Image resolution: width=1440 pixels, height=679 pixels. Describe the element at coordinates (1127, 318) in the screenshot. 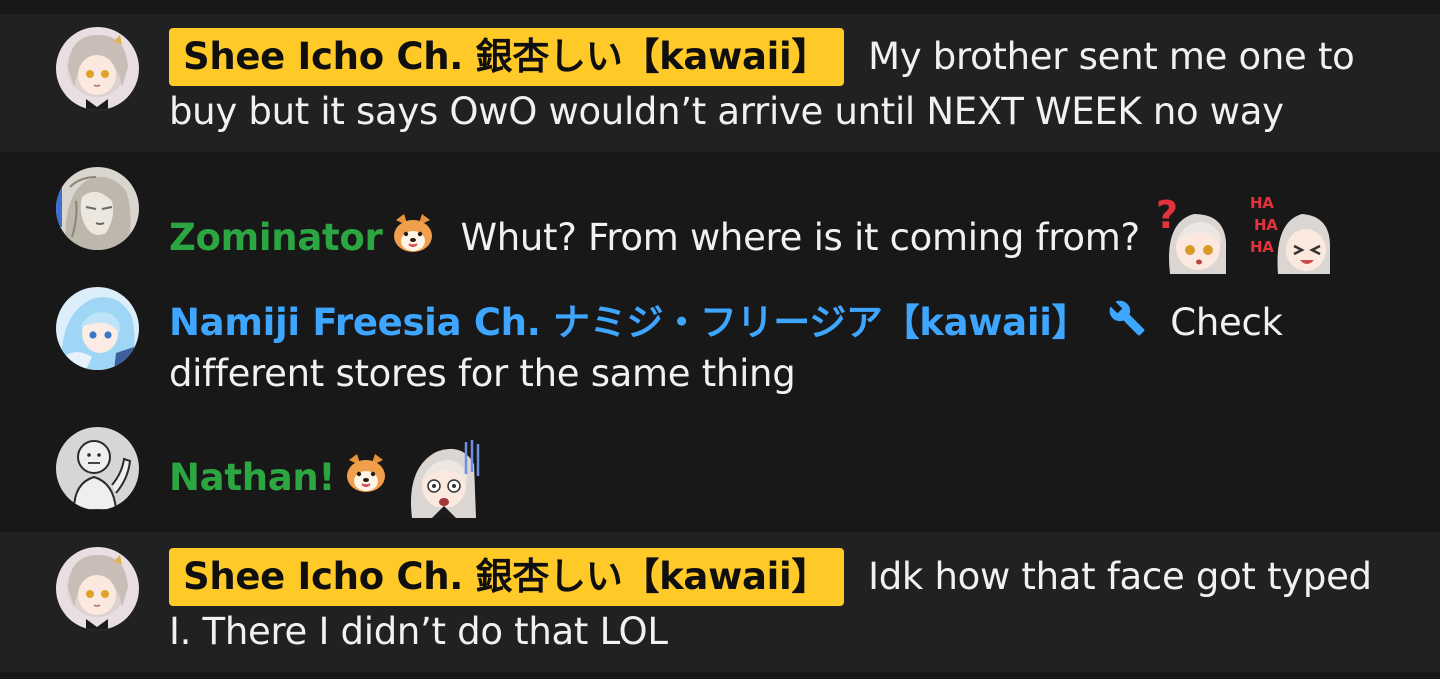

I see `wrench-icon` at that location.